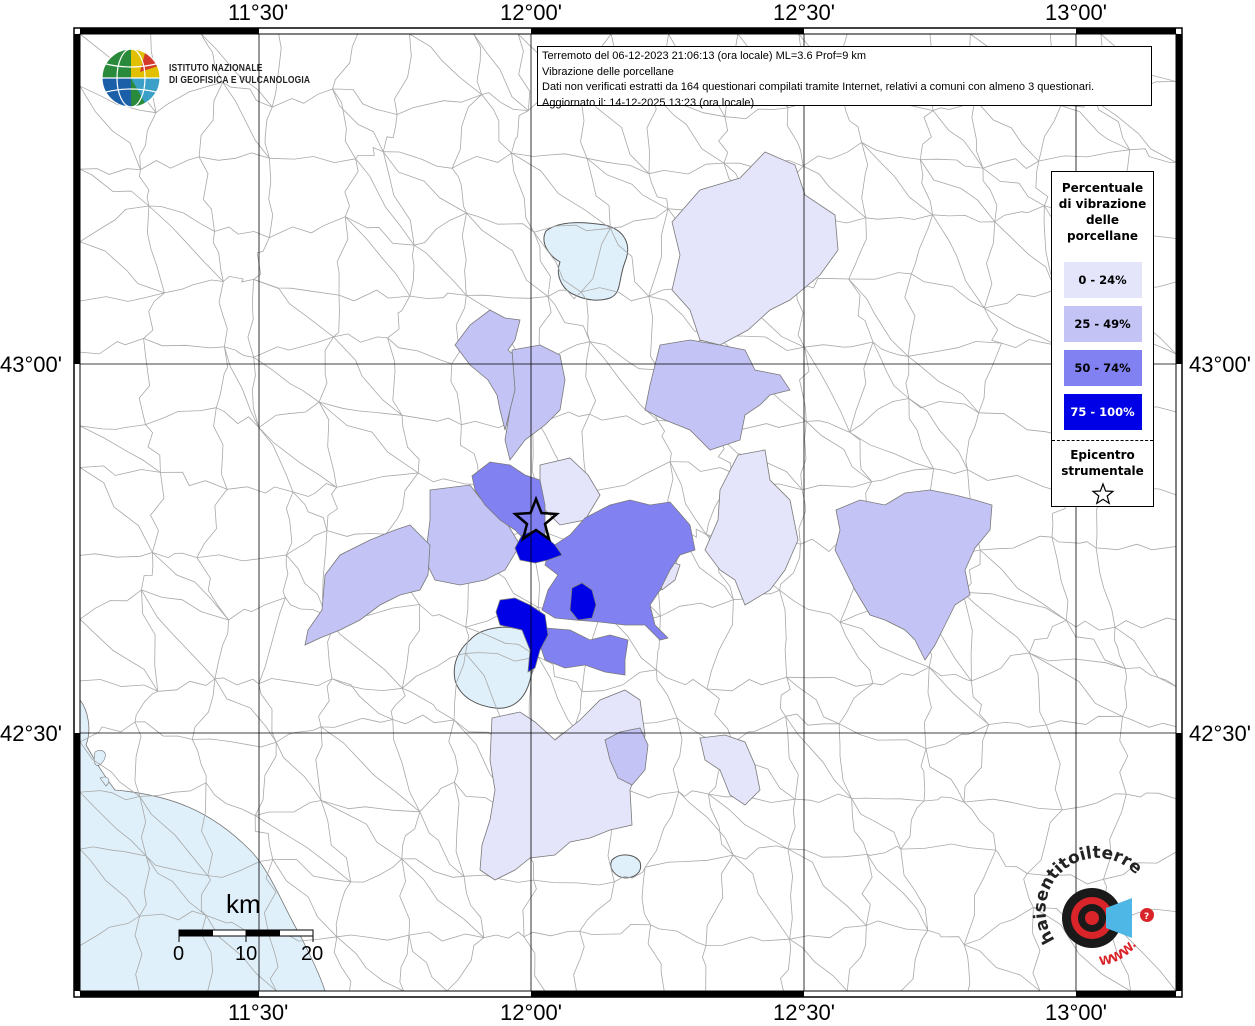 The image size is (1255, 1026). I want to click on lat-label-right: 42°30', so click(1220, 733).